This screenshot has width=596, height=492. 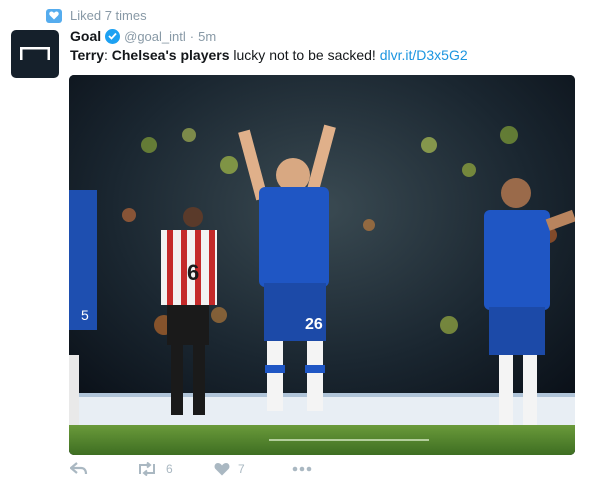 I want to click on more-options-icon, so click(x=302, y=469).